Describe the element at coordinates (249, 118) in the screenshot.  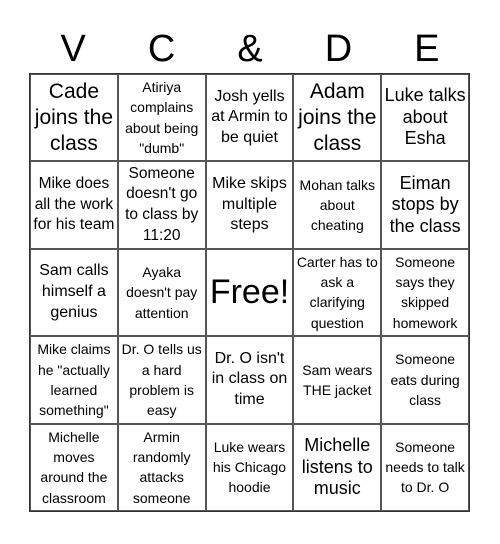
I see `bingo-cell: Josh yells at Armin to be quiet` at that location.